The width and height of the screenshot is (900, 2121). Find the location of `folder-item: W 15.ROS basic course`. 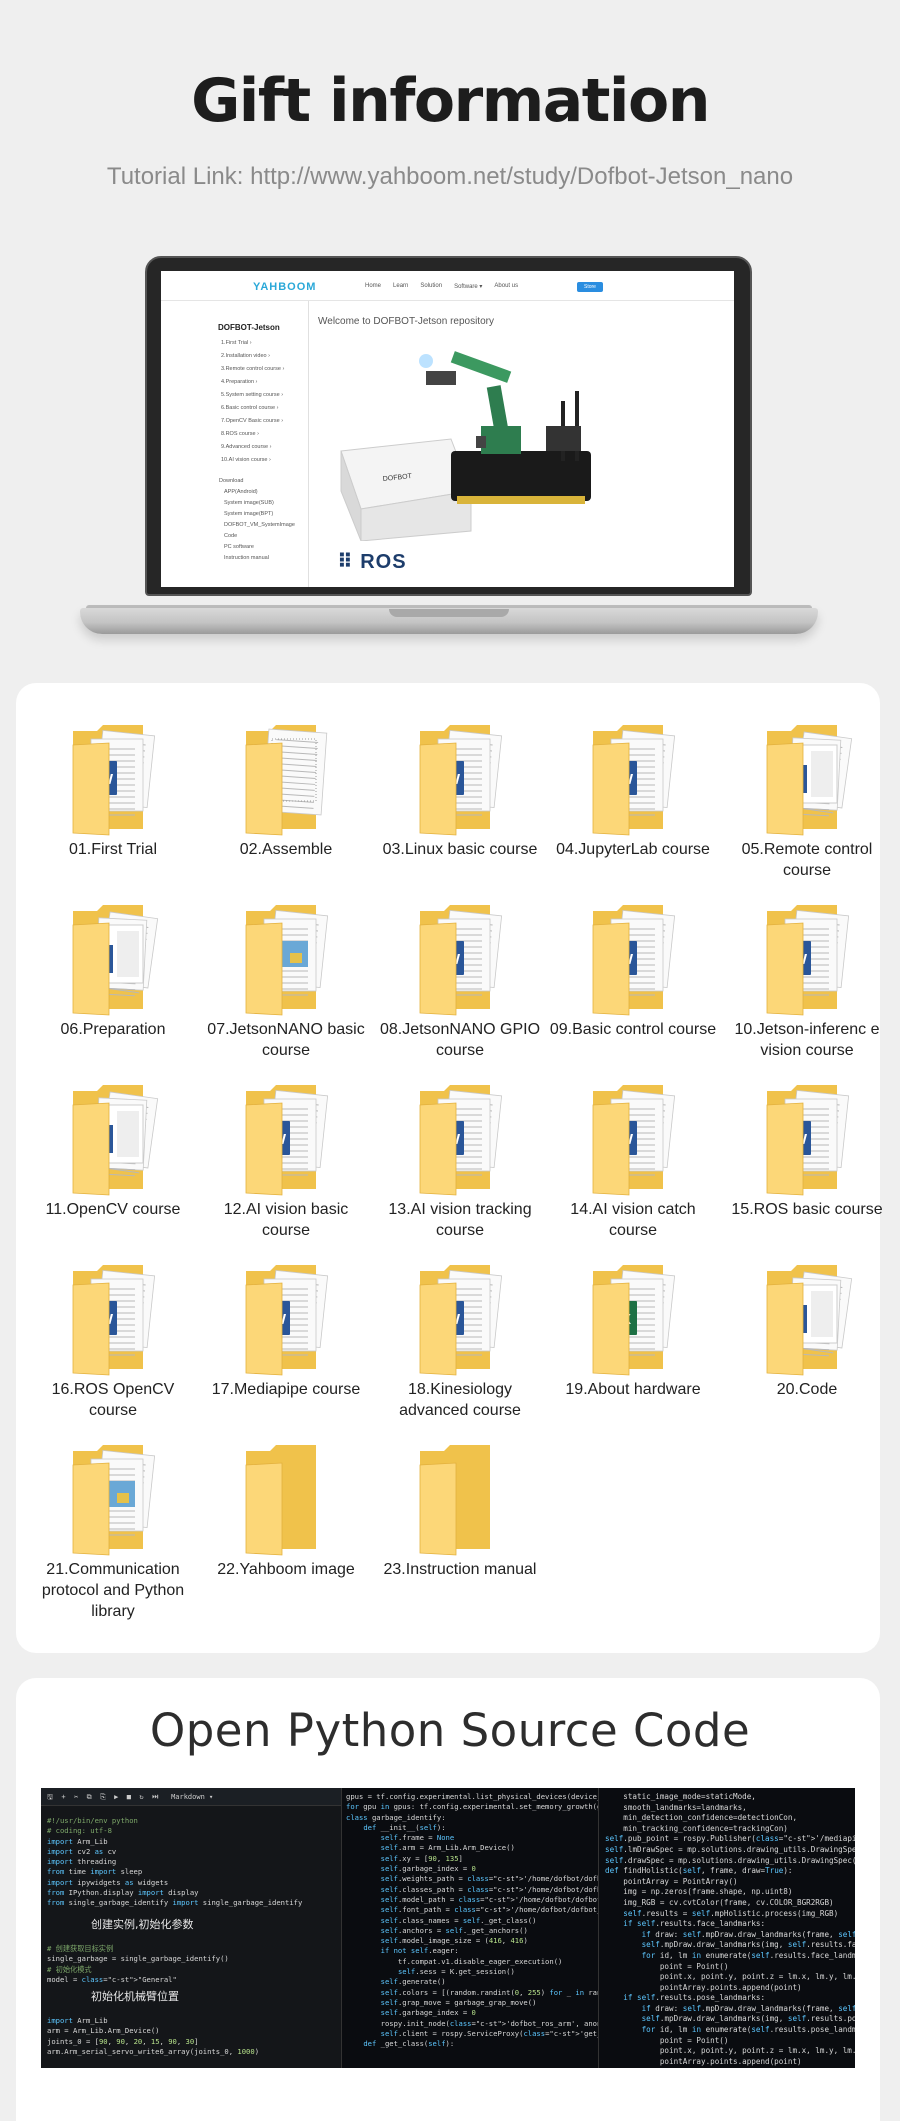

folder-item: W 15.ROS basic course is located at coordinates (807, 1133).